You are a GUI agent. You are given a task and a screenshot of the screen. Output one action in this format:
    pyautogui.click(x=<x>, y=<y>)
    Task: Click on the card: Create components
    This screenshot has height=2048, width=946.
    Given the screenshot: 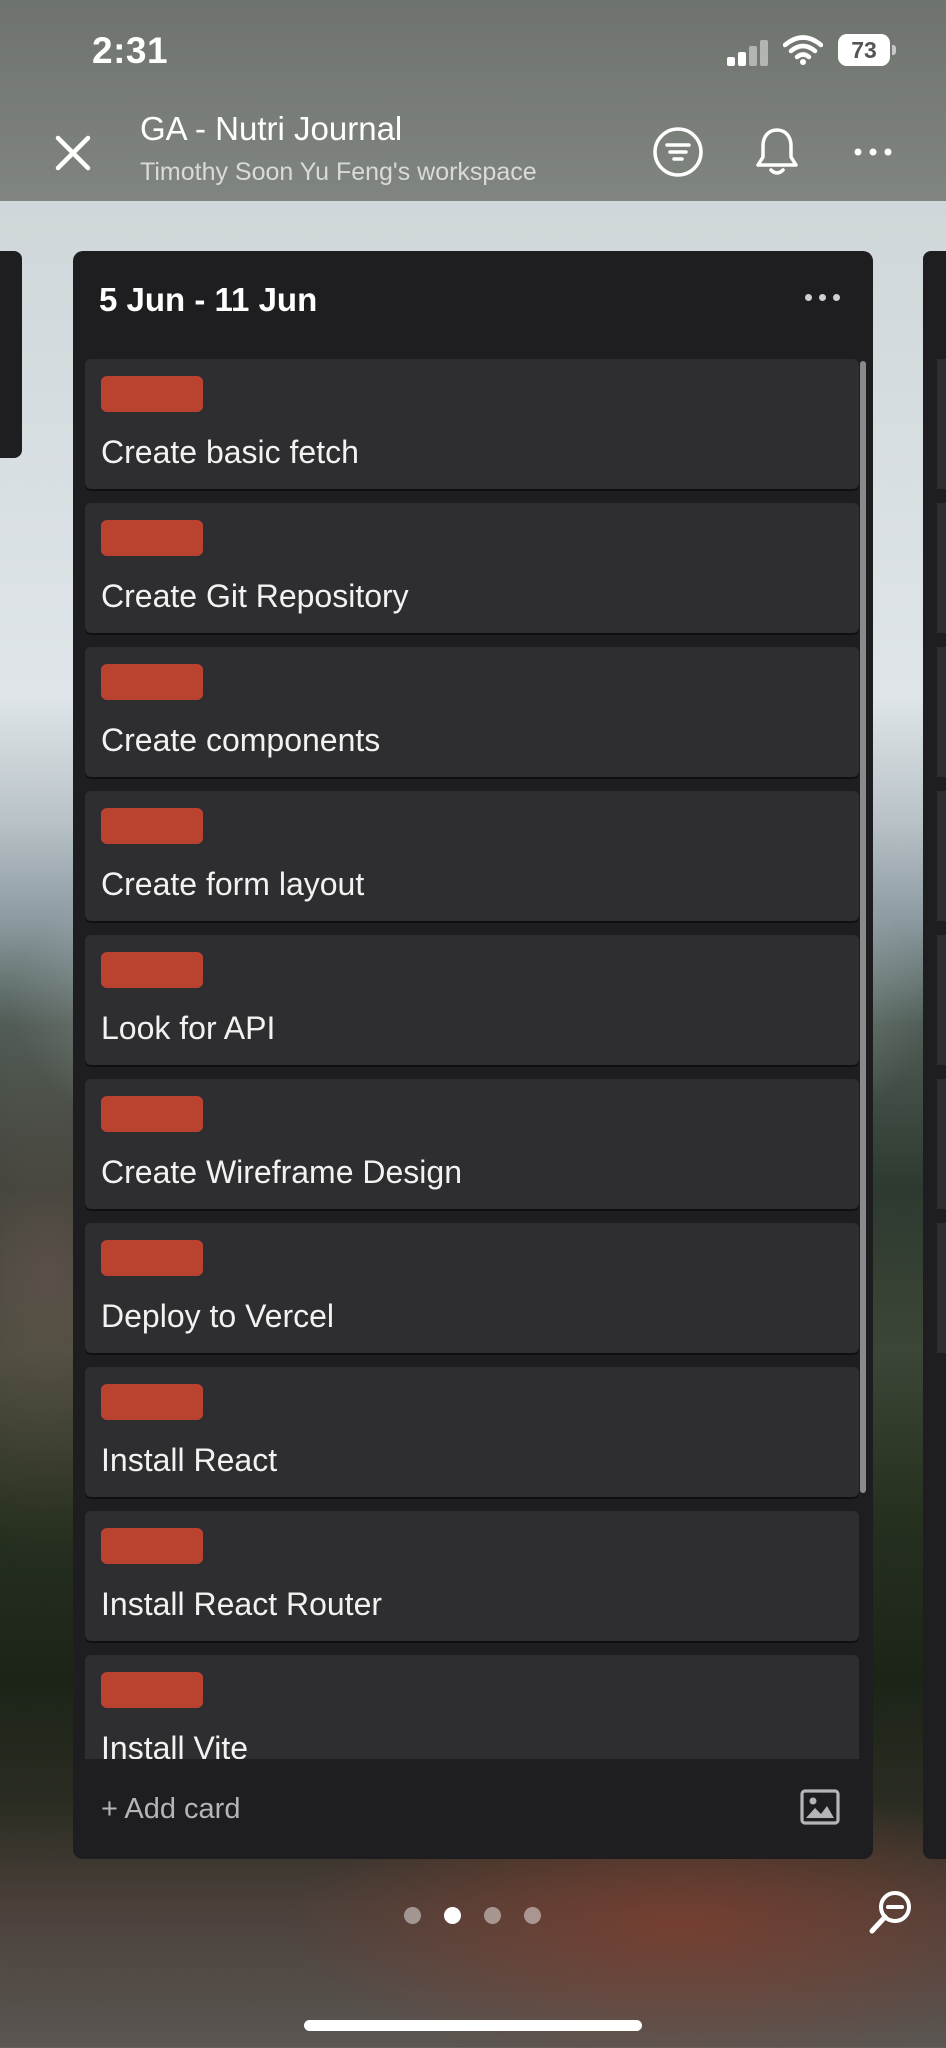 What is the action you would take?
    pyautogui.click(x=472, y=712)
    